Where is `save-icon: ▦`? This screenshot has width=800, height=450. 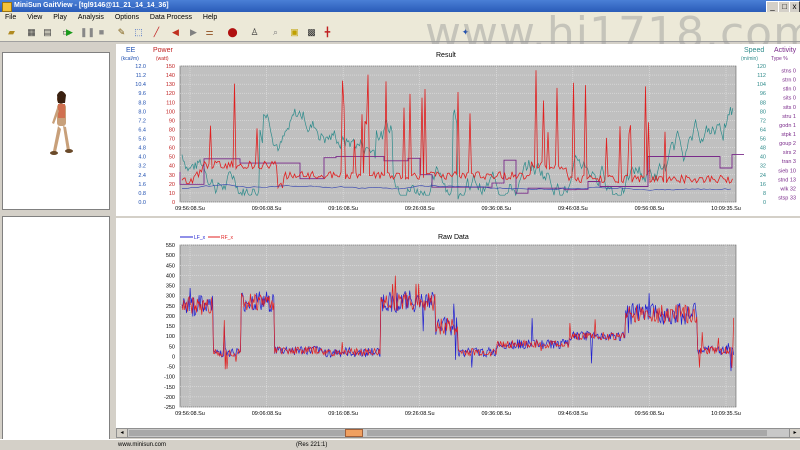
save-icon: ▦ is located at coordinates (31, 32).